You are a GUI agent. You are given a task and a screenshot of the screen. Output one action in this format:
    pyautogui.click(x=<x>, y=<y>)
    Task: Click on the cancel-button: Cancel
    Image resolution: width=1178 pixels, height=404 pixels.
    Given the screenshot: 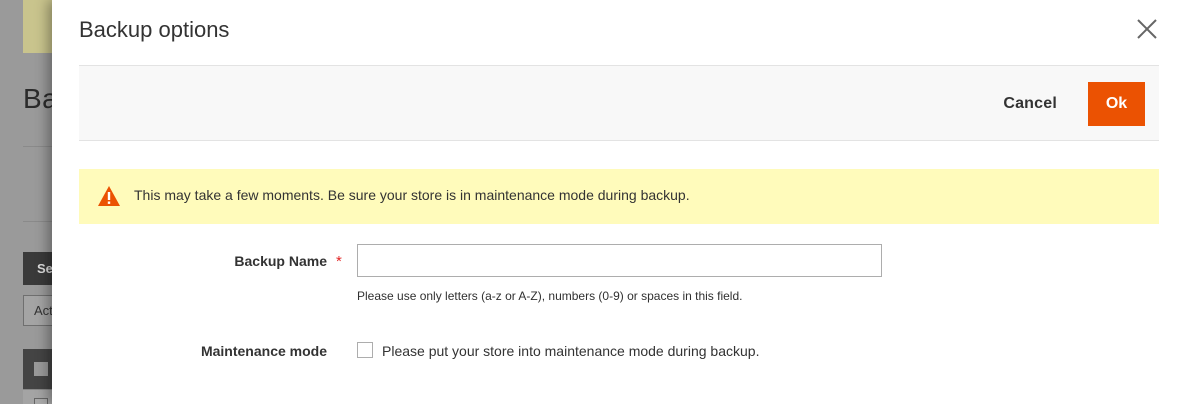 What is the action you would take?
    pyautogui.click(x=1030, y=104)
    